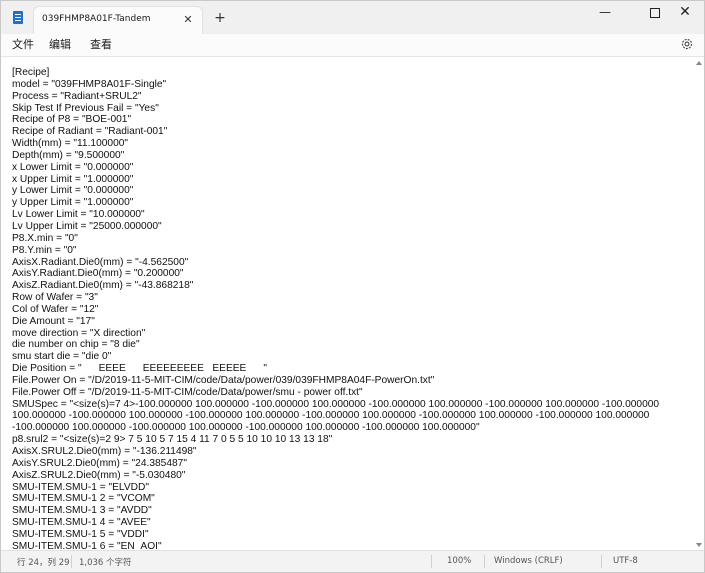 This screenshot has height=573, width=705. What do you see at coordinates (43, 563) in the screenshot?
I see `cursor-position: 行 24，列 29` at bounding box center [43, 563].